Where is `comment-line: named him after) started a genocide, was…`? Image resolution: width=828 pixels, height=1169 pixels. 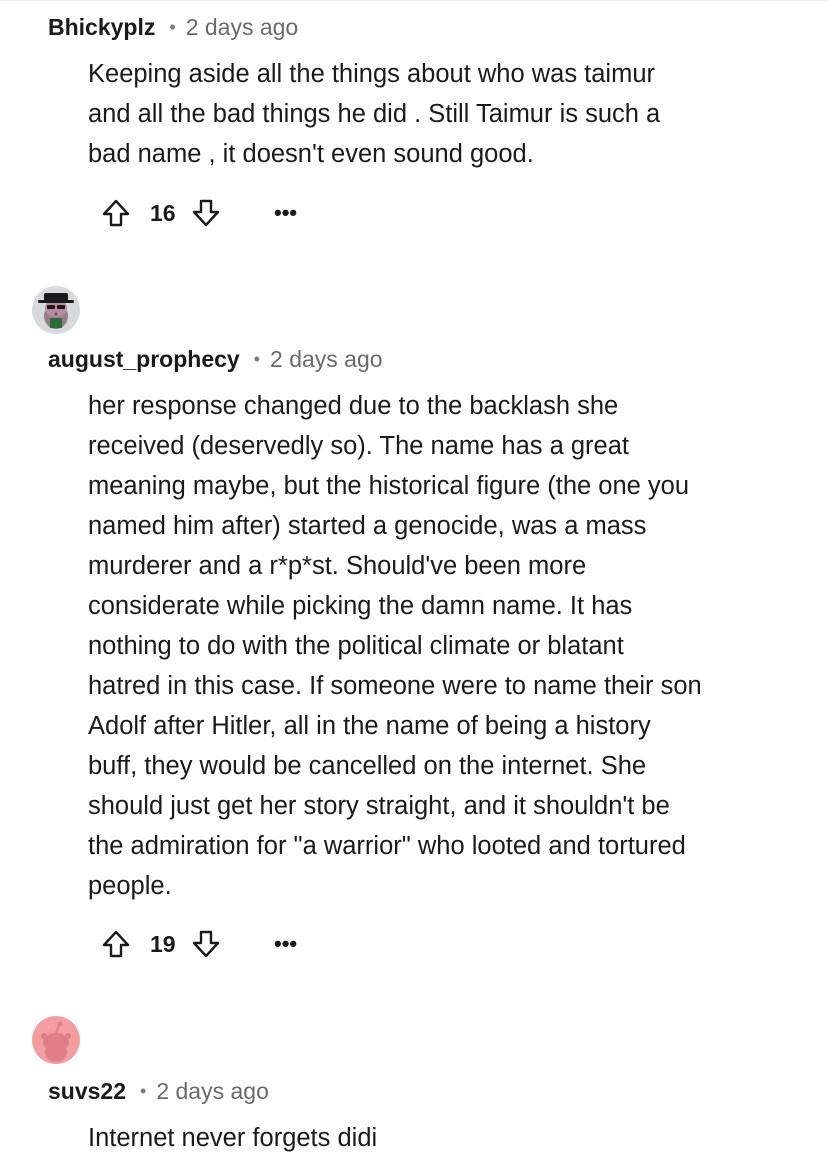 comment-line: named him after) started a genocide, was… is located at coordinates (367, 526).